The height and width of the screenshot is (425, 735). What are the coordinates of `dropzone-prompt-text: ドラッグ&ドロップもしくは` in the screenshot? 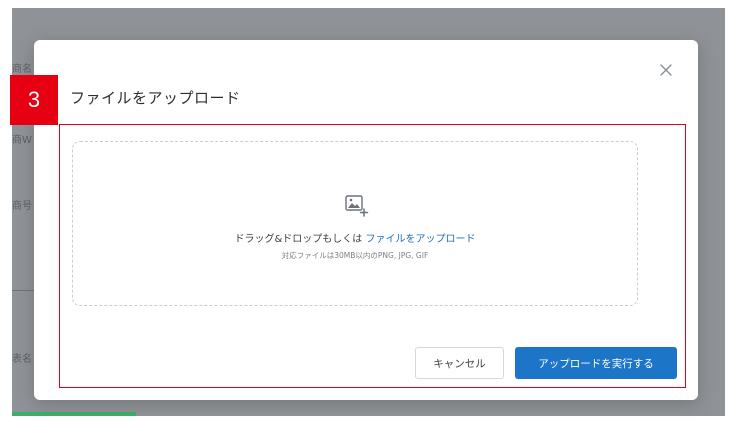 It's located at (298, 239).